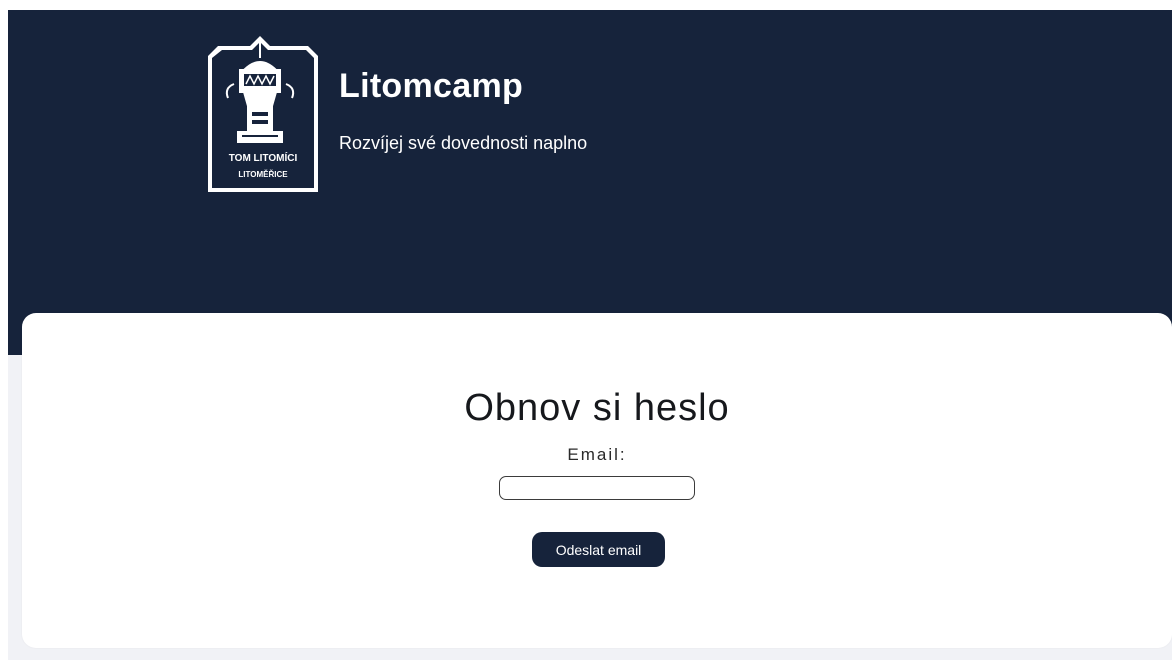 The height and width of the screenshot is (660, 1172). I want to click on logo-line2: LITOMĚŘICE, so click(263, 174).